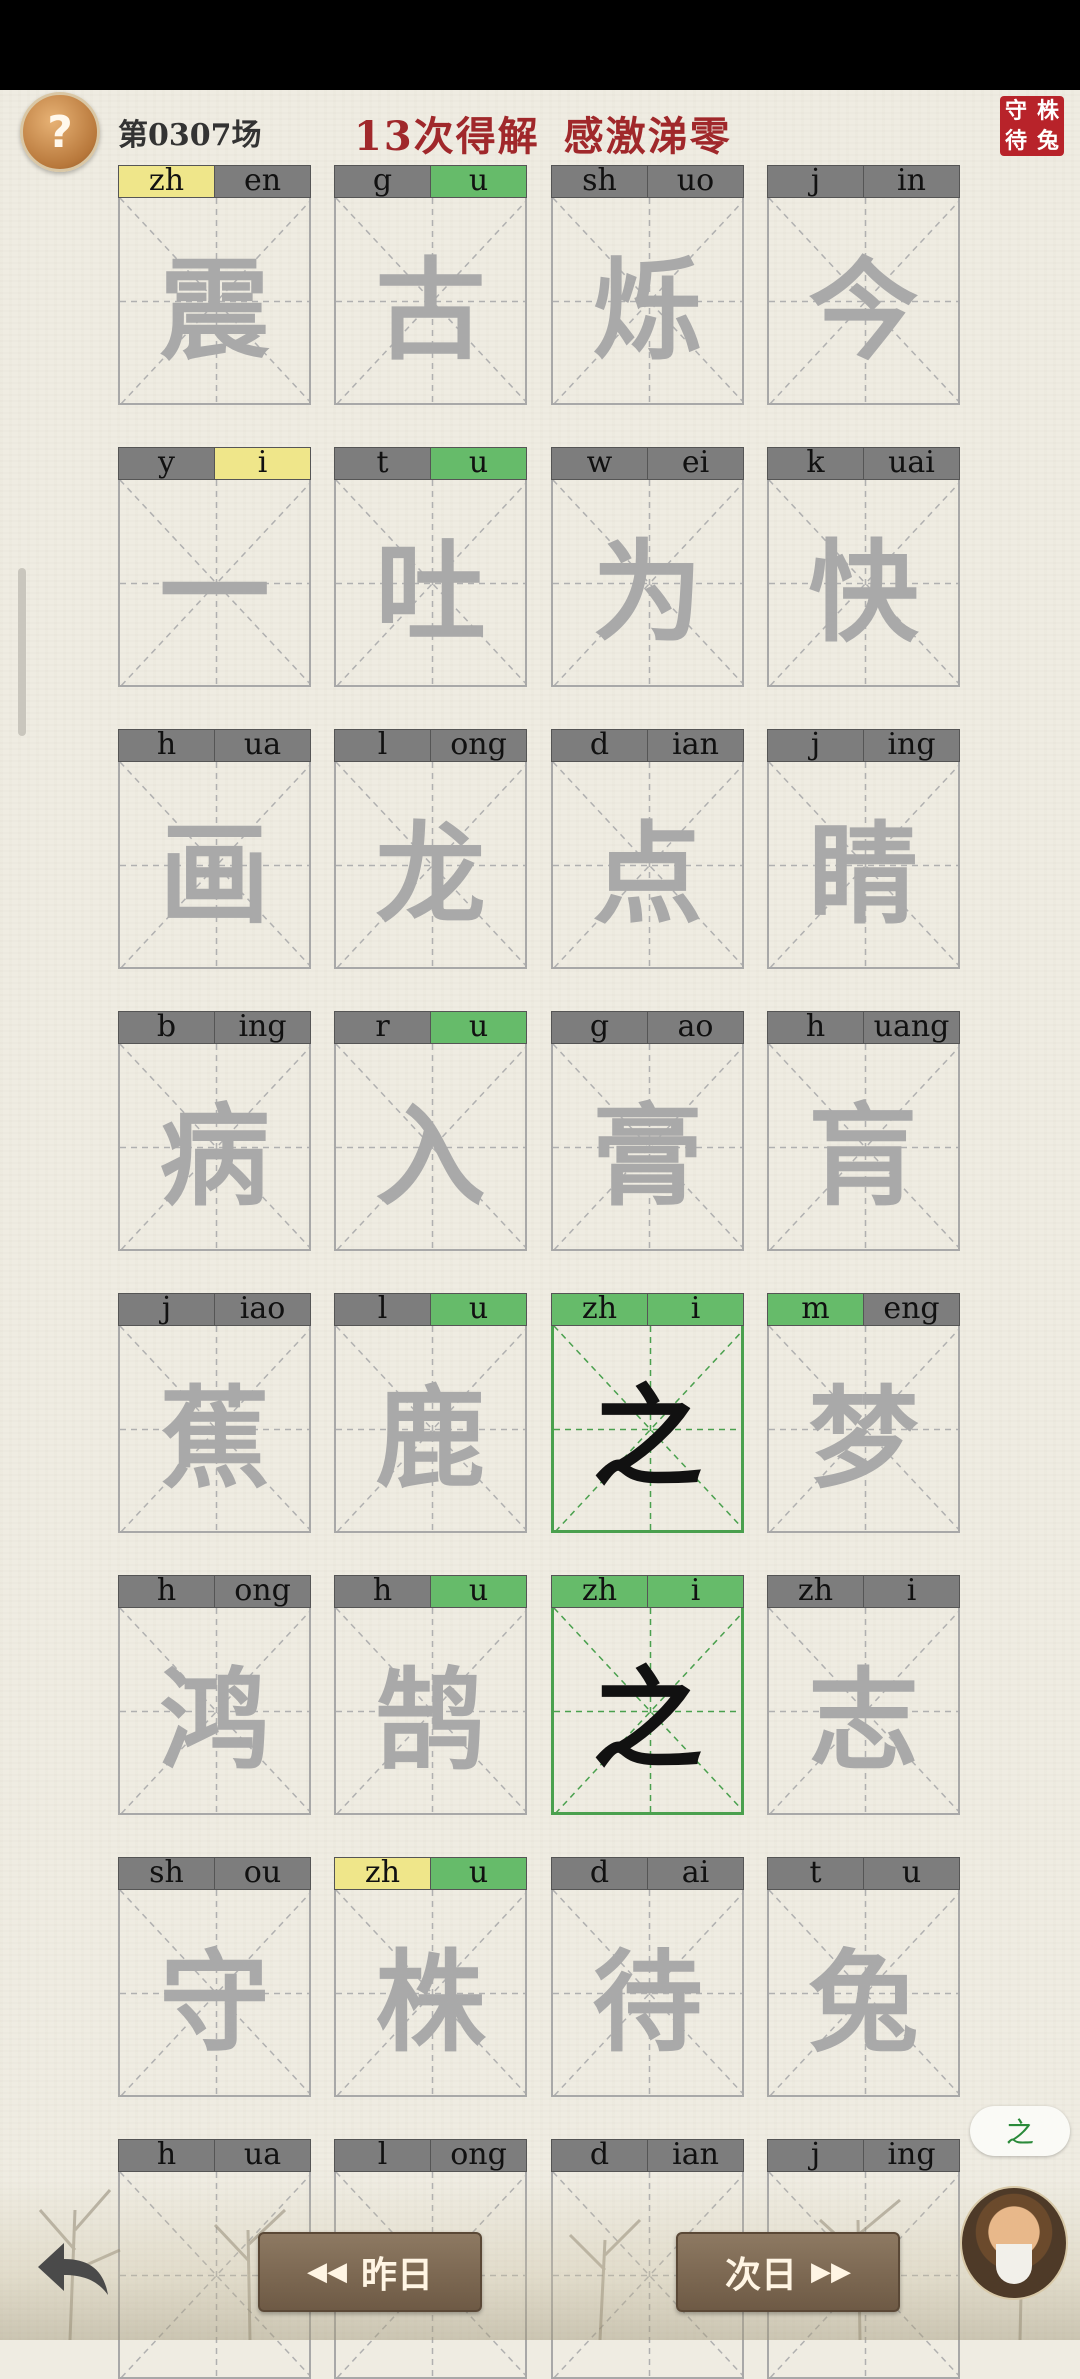  I want to click on character-box: 今, so click(863, 301).